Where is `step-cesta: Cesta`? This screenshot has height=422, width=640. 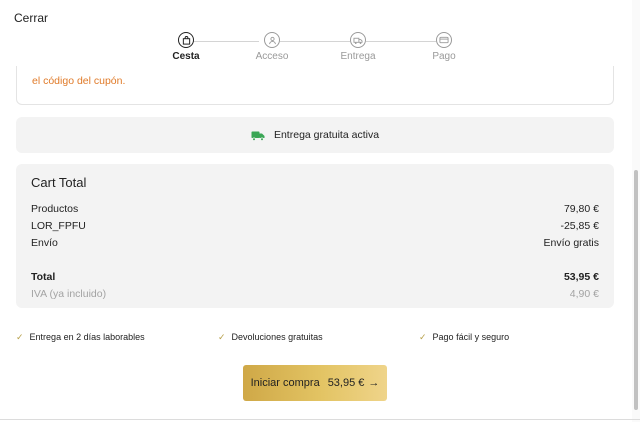 step-cesta: Cesta is located at coordinates (186, 47).